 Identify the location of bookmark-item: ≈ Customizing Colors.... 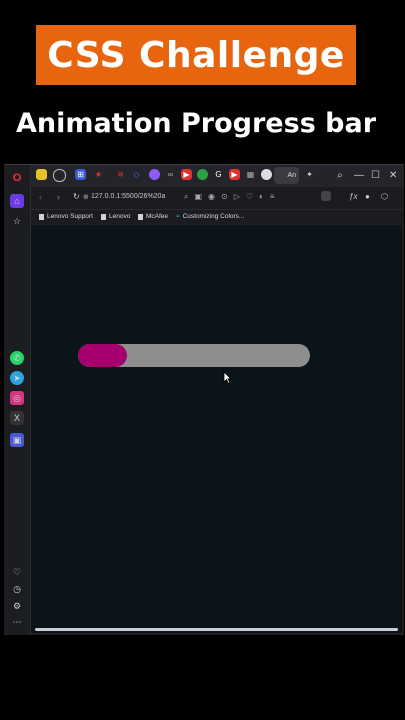
(210, 216).